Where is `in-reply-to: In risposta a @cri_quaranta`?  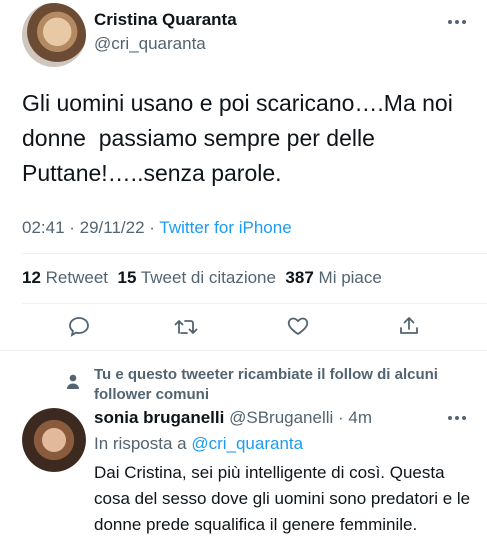
in-reply-to: In risposta a @cri_quaranta is located at coordinates (199, 443).